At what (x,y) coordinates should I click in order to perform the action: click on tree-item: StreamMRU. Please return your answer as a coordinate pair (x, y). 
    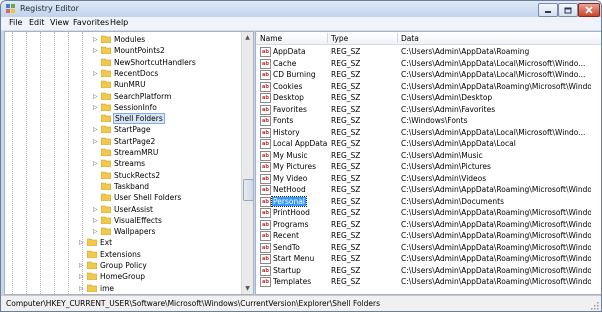
    Looking at the image, I should click on (123, 152).